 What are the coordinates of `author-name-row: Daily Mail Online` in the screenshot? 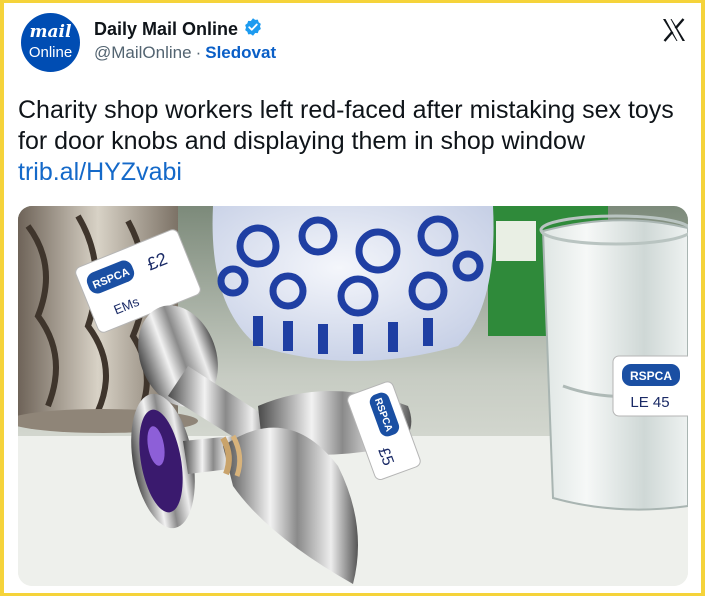 It's located at (178, 29).